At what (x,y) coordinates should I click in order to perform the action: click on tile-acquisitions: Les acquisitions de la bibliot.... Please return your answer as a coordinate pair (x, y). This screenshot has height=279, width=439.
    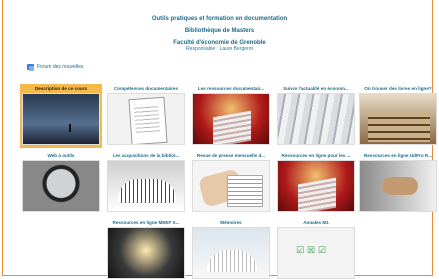
    Looking at the image, I should click on (146, 181).